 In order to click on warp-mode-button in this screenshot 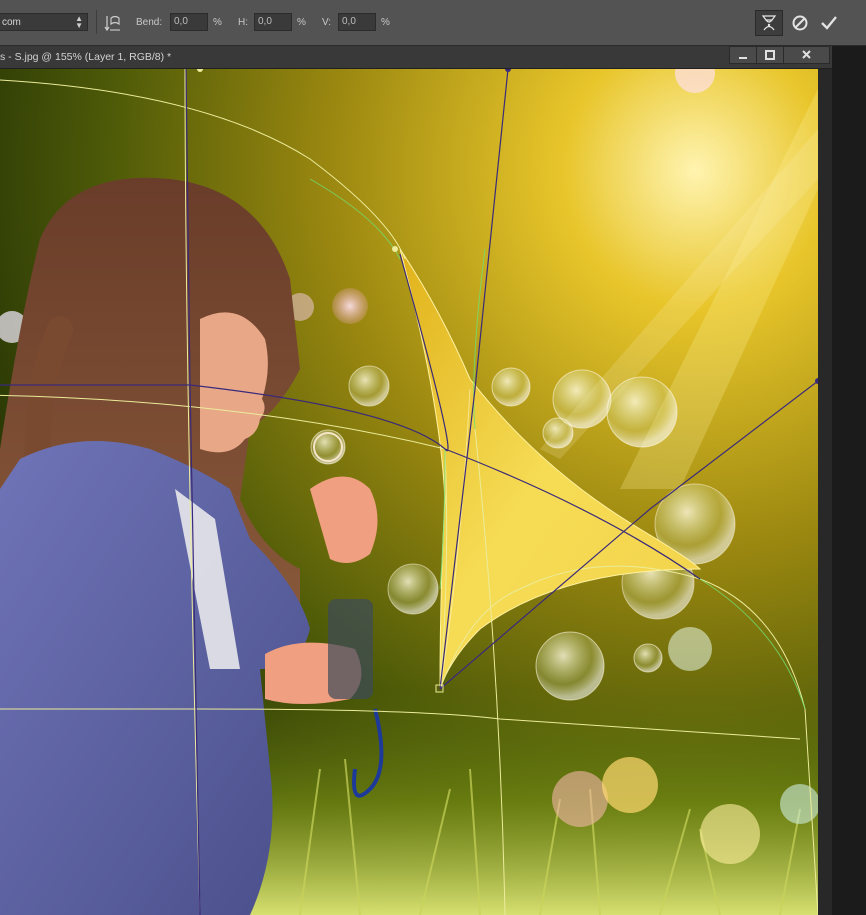, I will do `click(769, 23)`.